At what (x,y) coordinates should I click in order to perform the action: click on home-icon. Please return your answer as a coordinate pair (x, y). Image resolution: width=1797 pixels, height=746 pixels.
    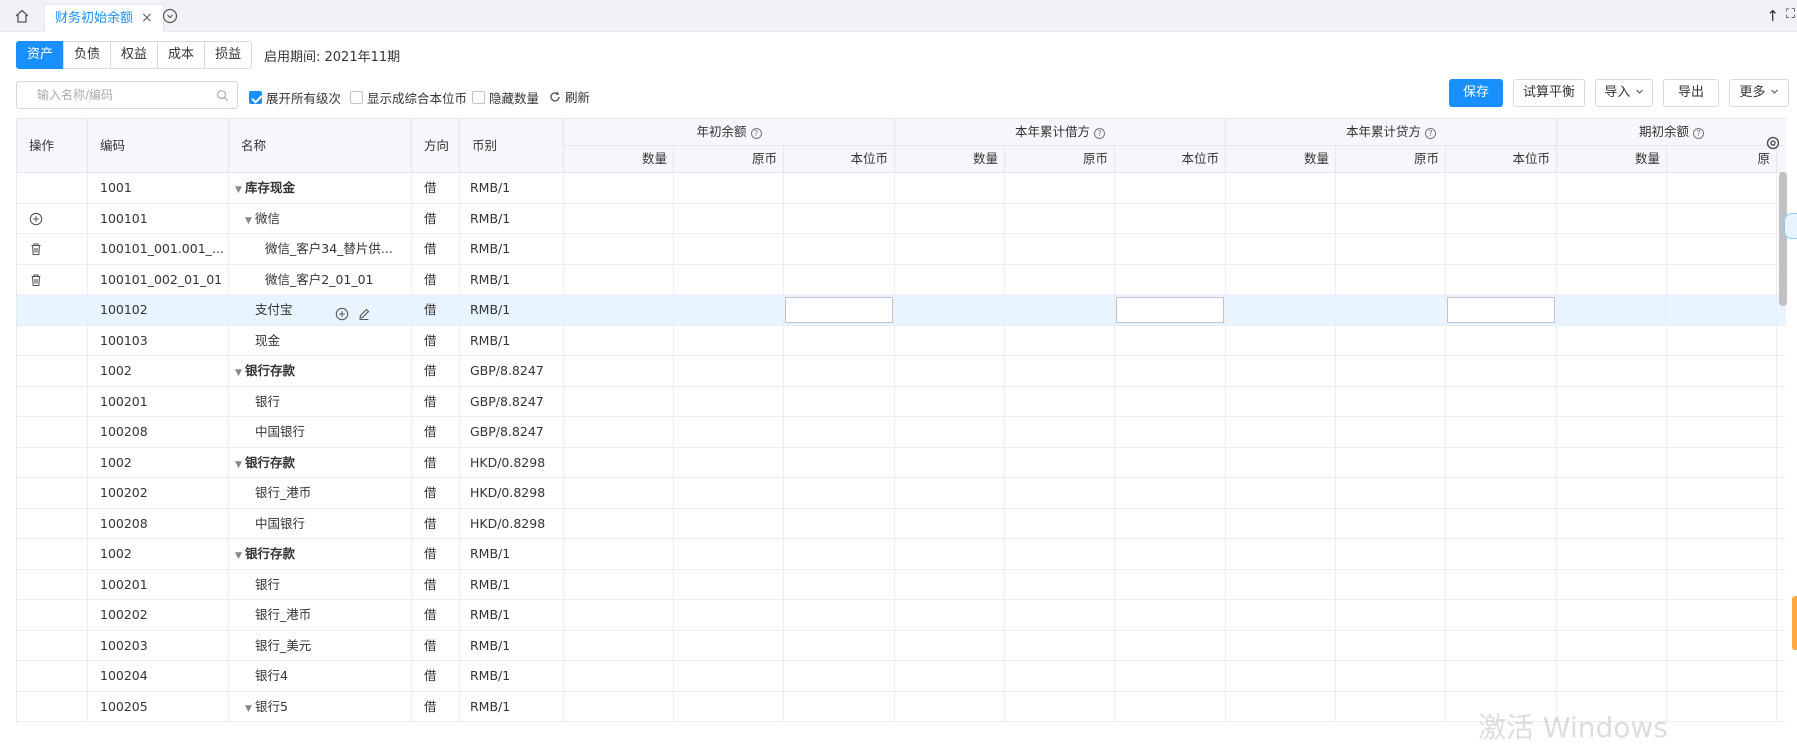
    Looking at the image, I should click on (22, 16).